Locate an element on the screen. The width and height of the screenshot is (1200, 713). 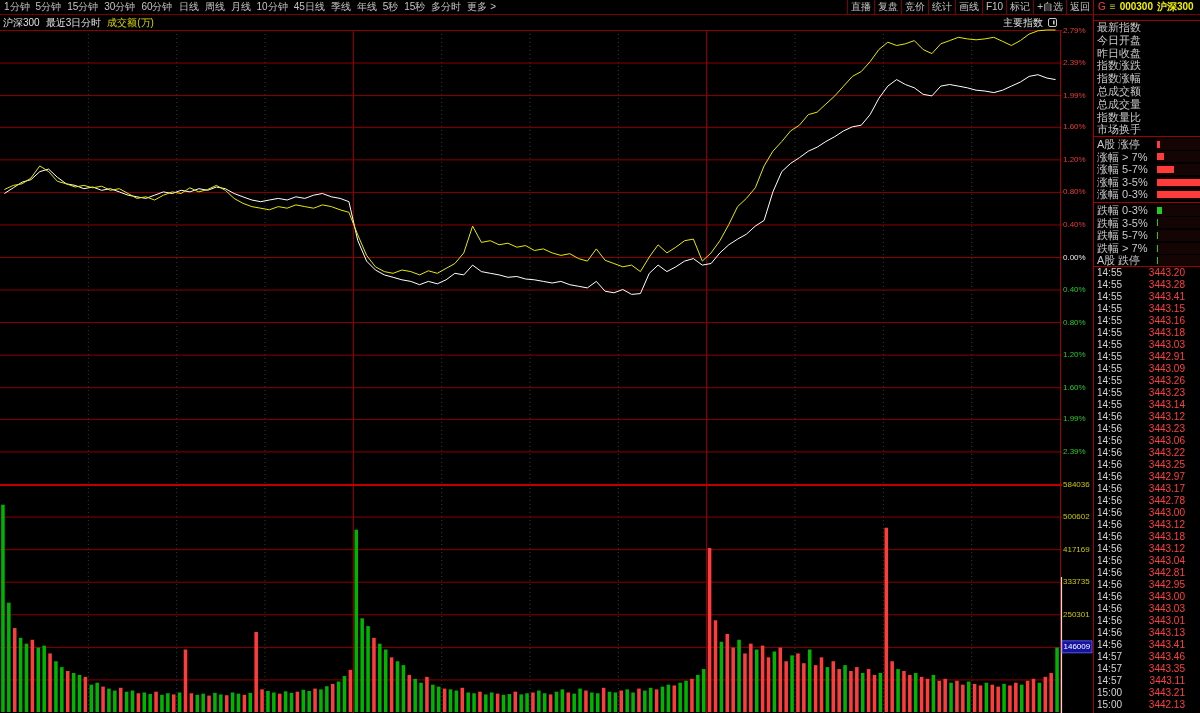
tick-price: 3442.91 is located at coordinates (1166, 357).